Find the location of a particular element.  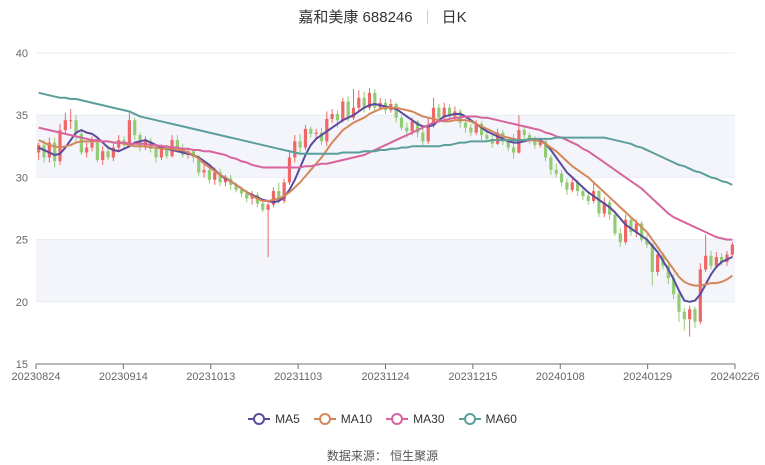

y-tick-label: 15 is located at coordinates (22, 365).